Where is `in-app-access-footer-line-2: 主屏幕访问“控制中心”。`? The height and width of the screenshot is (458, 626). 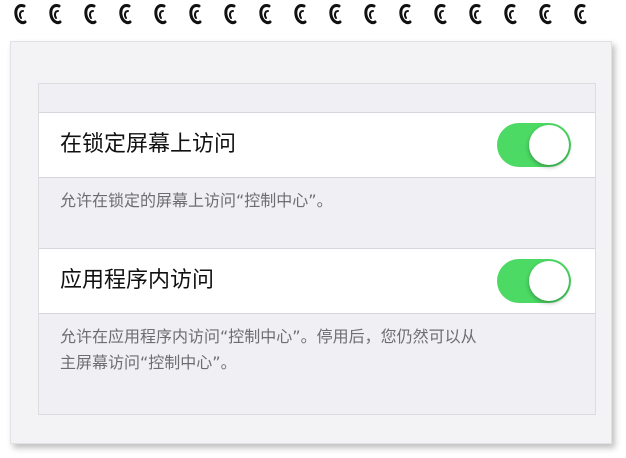 in-app-access-footer-line-2: 主屏幕访问“控制中心”。 is located at coordinates (148, 362).